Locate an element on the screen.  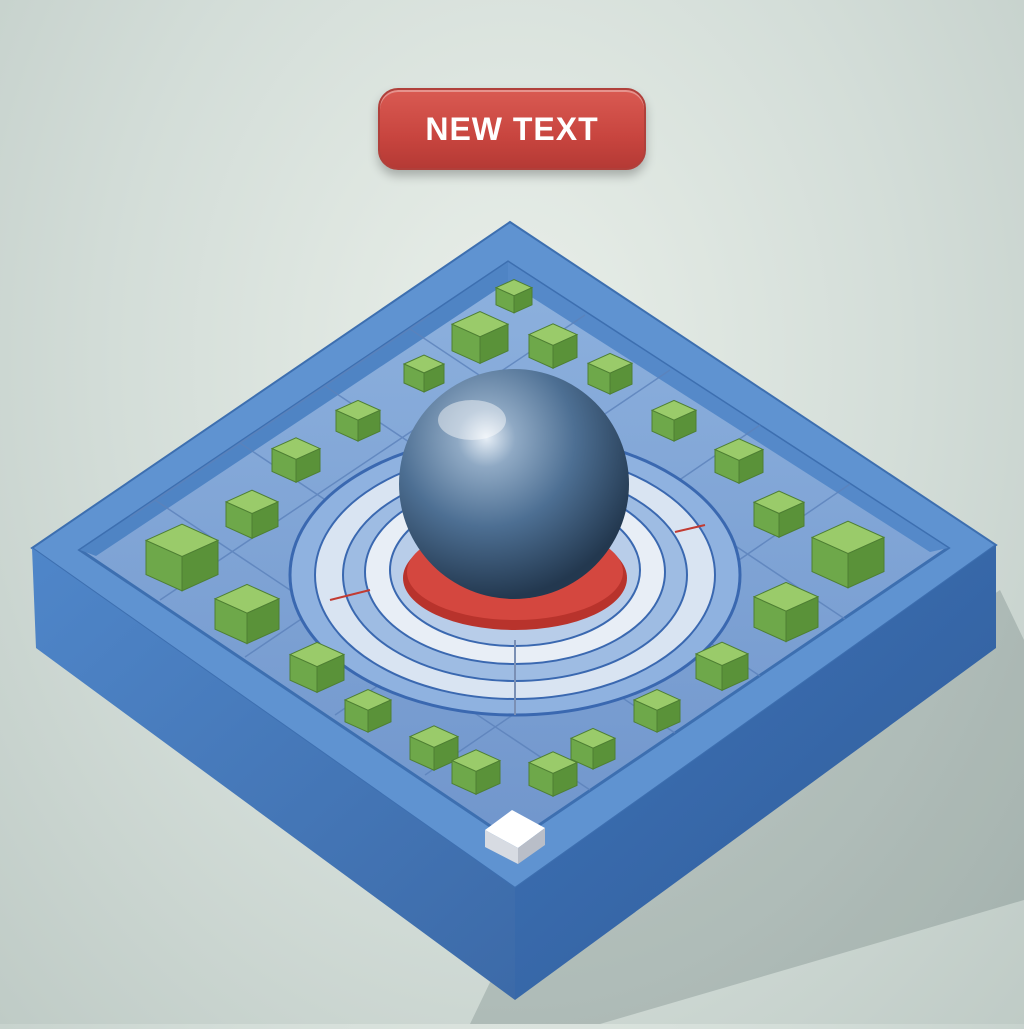
player-sphere is located at coordinates (514, 484).